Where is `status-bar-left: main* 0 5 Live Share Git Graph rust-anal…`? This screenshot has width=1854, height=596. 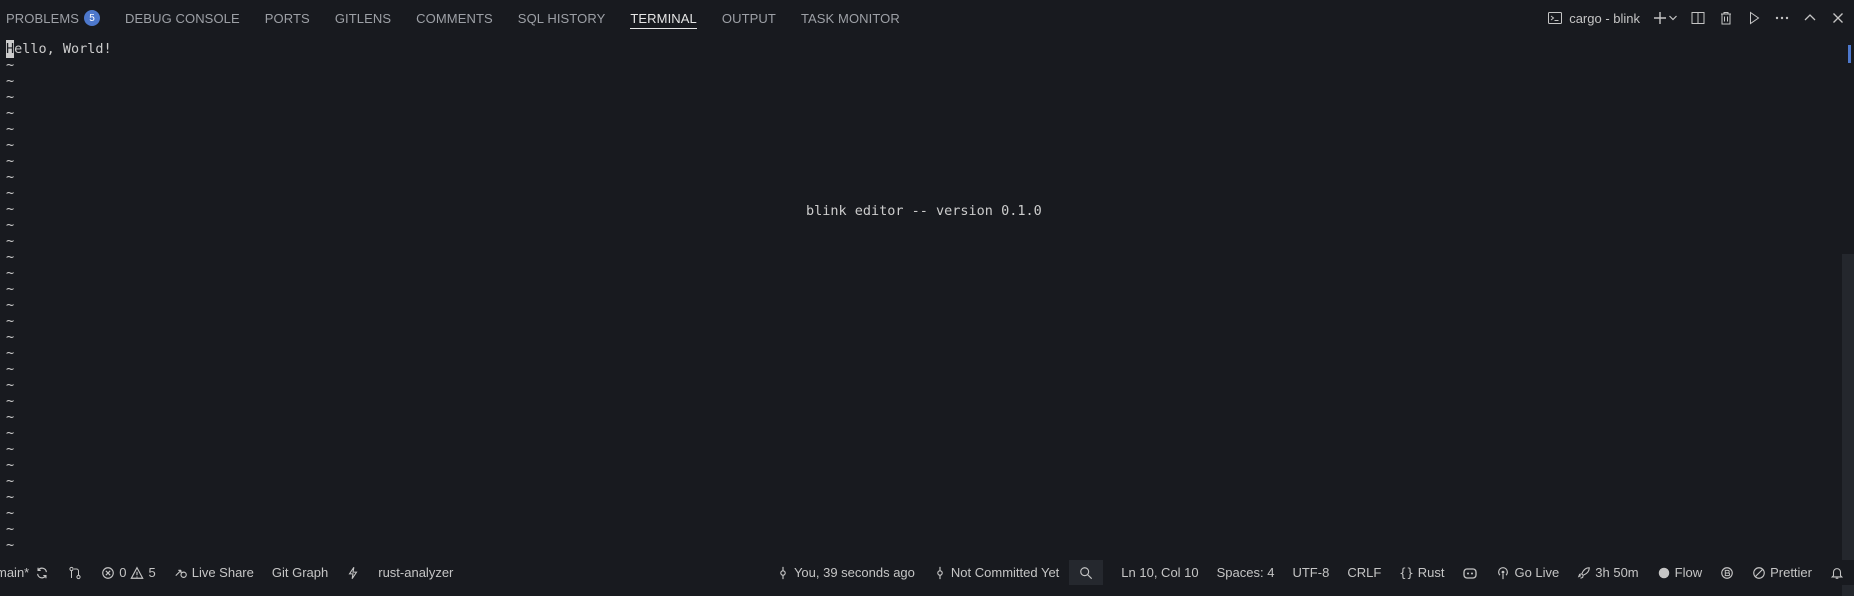
status-bar-left: main* 0 5 Live Share Git Graph rust-anal… is located at coordinates (235, 572).